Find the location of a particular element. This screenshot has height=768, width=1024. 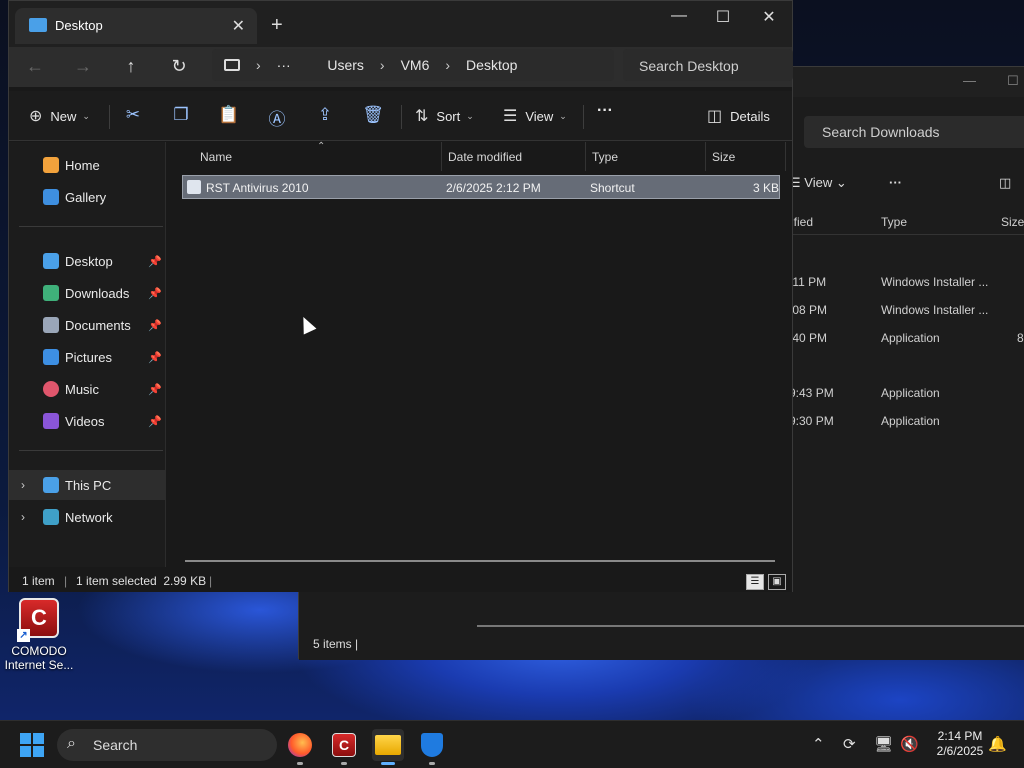

new-tab-button: + is located at coordinates (277, 25).